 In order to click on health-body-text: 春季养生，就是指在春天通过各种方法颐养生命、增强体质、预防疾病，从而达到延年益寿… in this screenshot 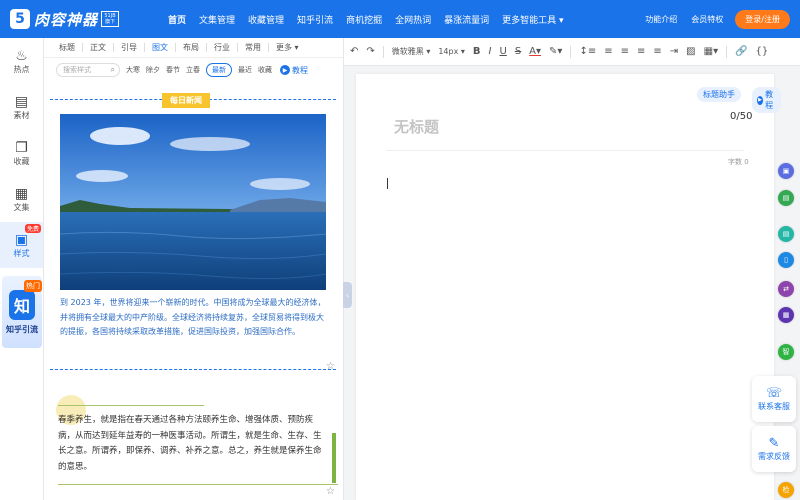, I will do `click(190, 443)`.